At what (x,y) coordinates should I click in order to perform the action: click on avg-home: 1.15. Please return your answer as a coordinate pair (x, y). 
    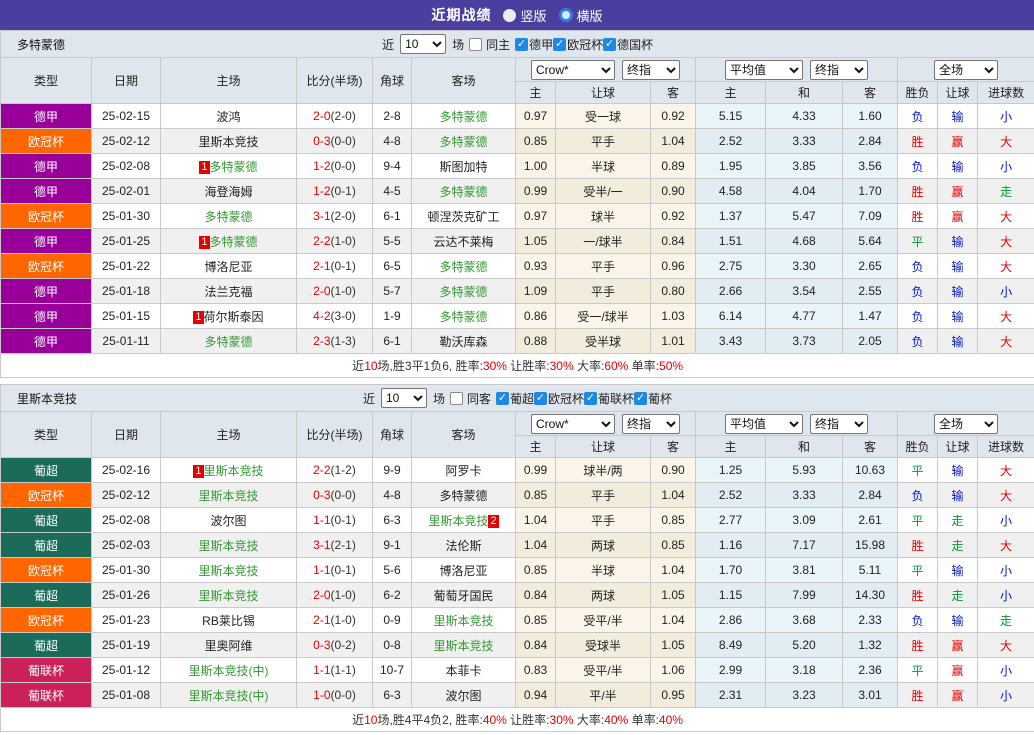
    Looking at the image, I should click on (730, 595).